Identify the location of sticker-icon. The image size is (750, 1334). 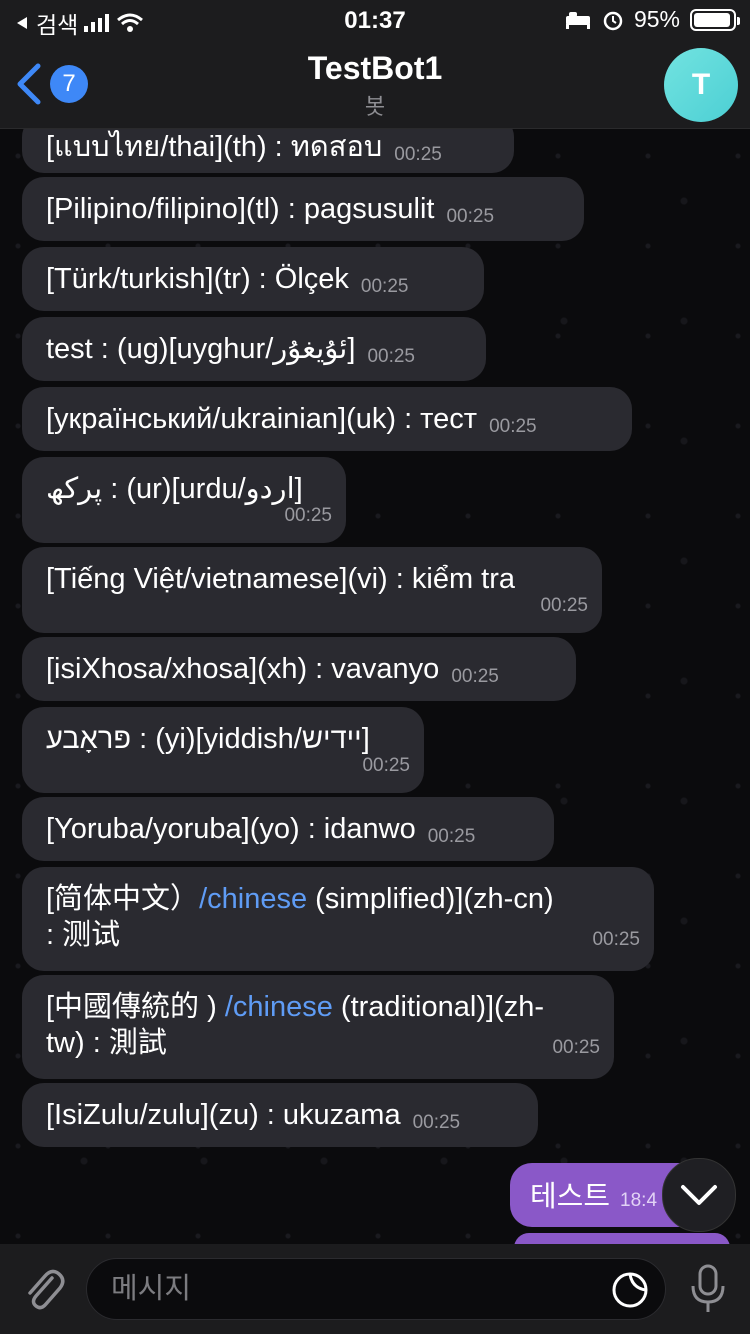
(630, 1290).